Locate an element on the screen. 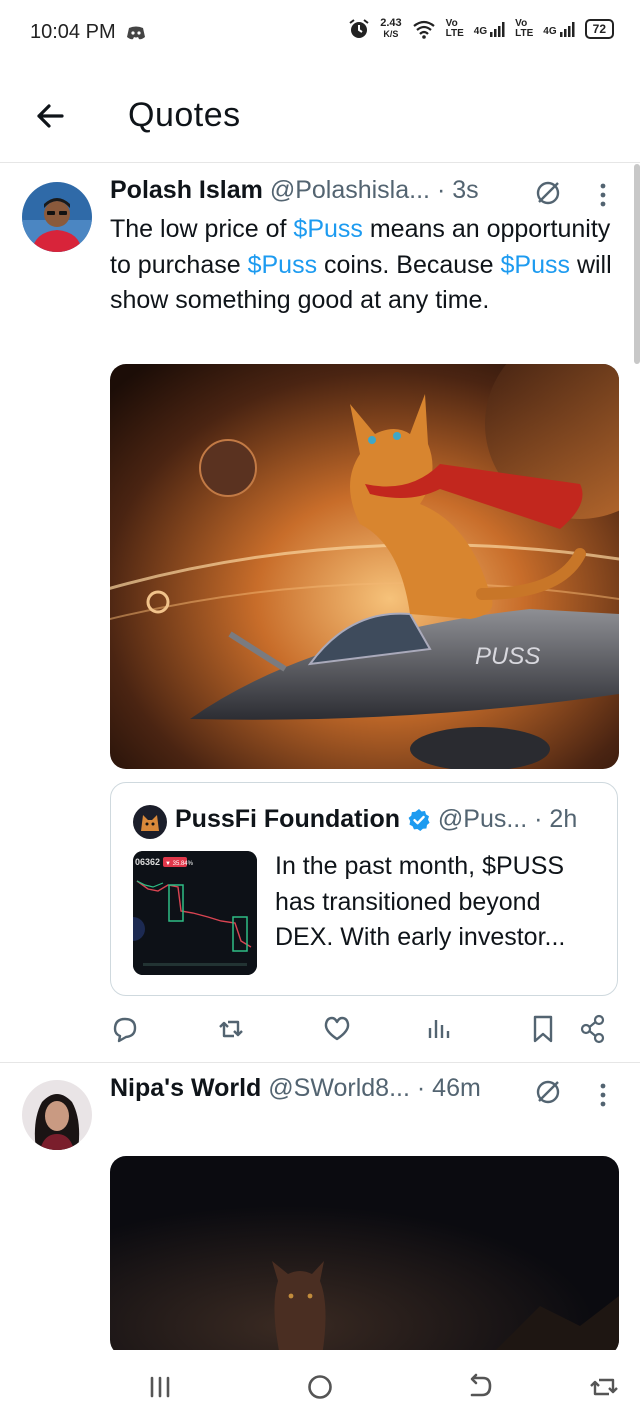 Image resolution: width=640 pixels, height=1422 pixels. status-bar: 10:04 PM 2.43 K/S Vo LTE 4G Vo LTE 4G 72 is located at coordinates (320, 32).